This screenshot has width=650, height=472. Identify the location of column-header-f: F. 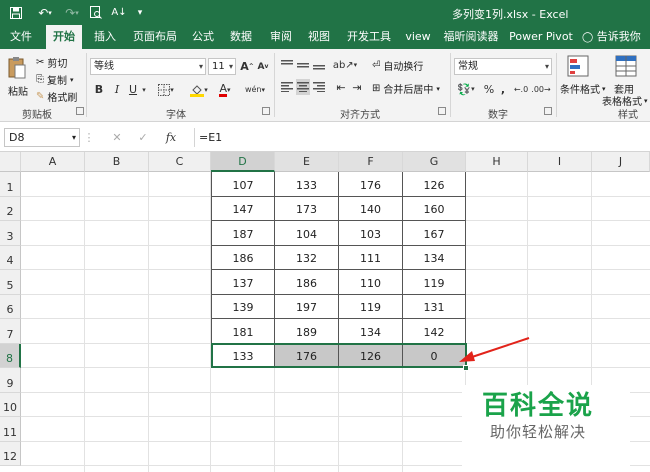
(371, 162).